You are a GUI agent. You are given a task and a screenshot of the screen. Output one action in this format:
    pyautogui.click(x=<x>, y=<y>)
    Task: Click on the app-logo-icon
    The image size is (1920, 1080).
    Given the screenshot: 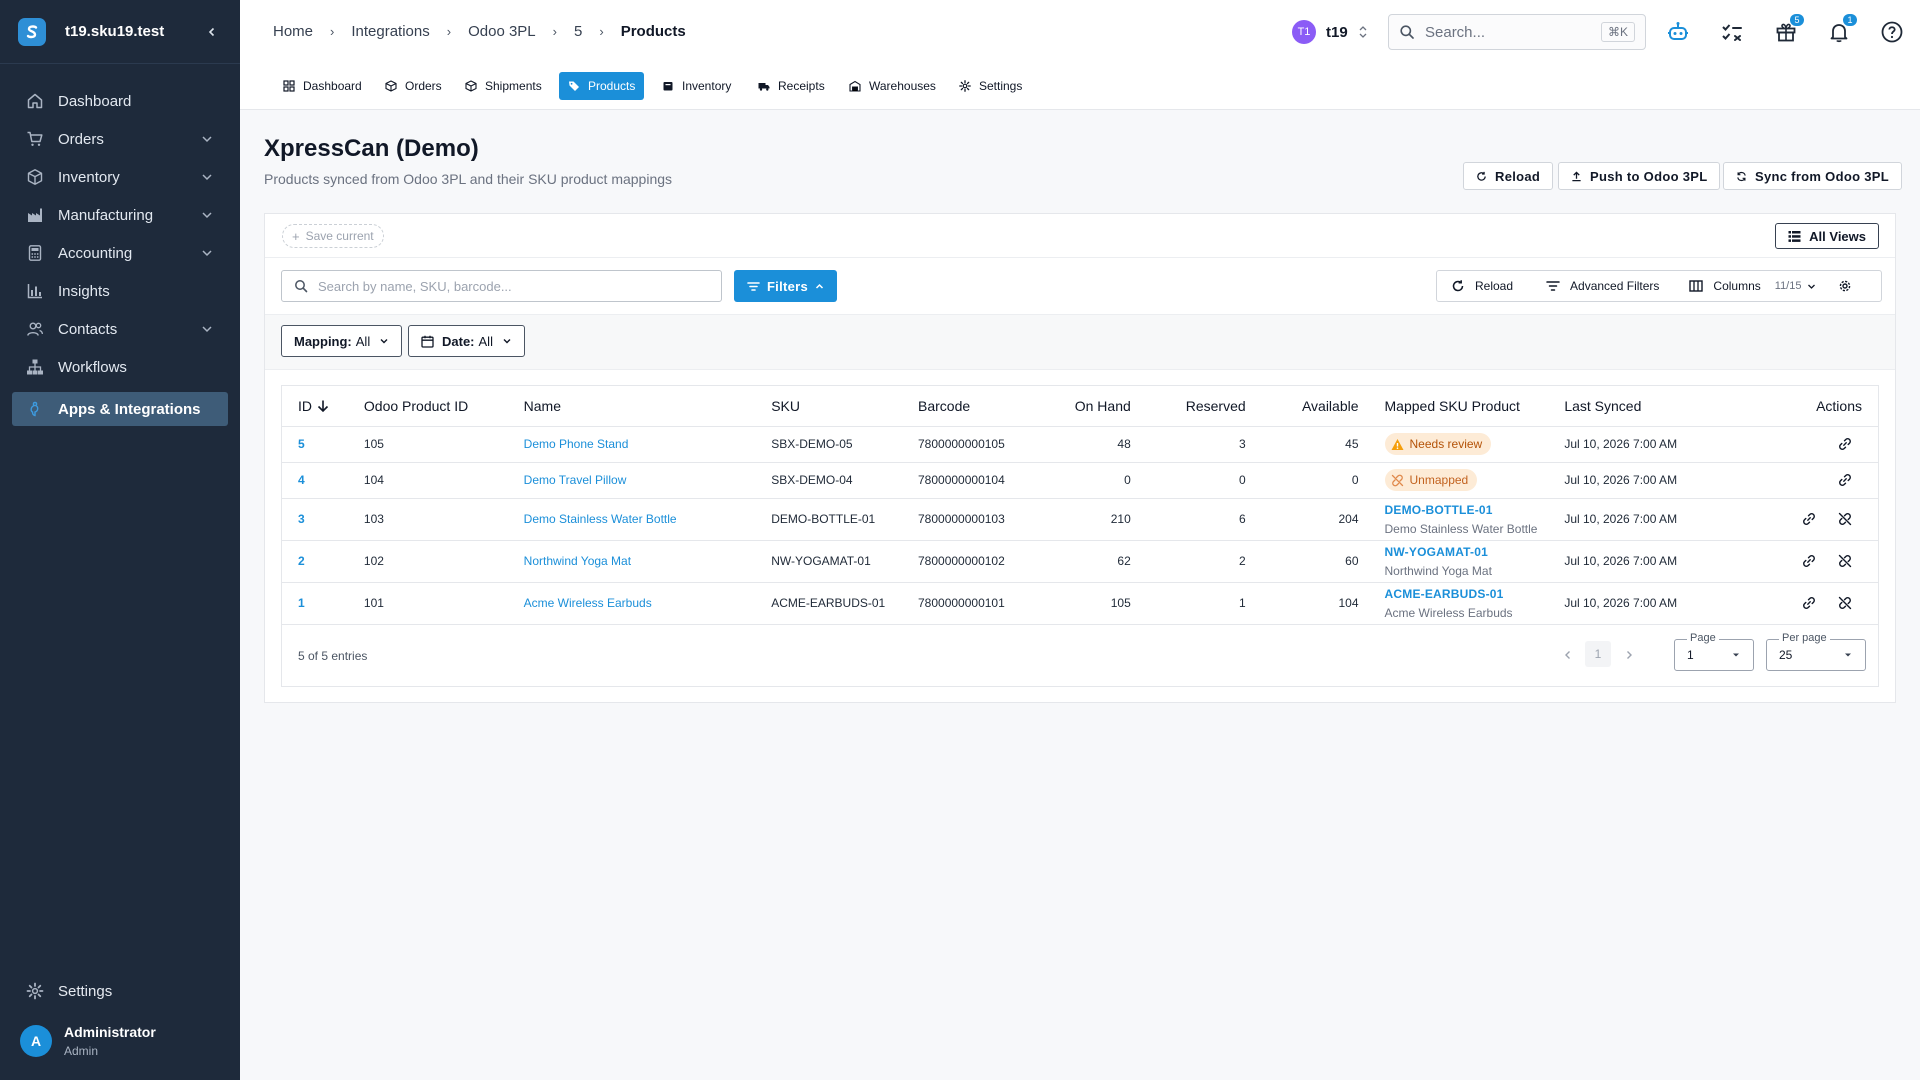 What is the action you would take?
    pyautogui.click(x=32, y=31)
    